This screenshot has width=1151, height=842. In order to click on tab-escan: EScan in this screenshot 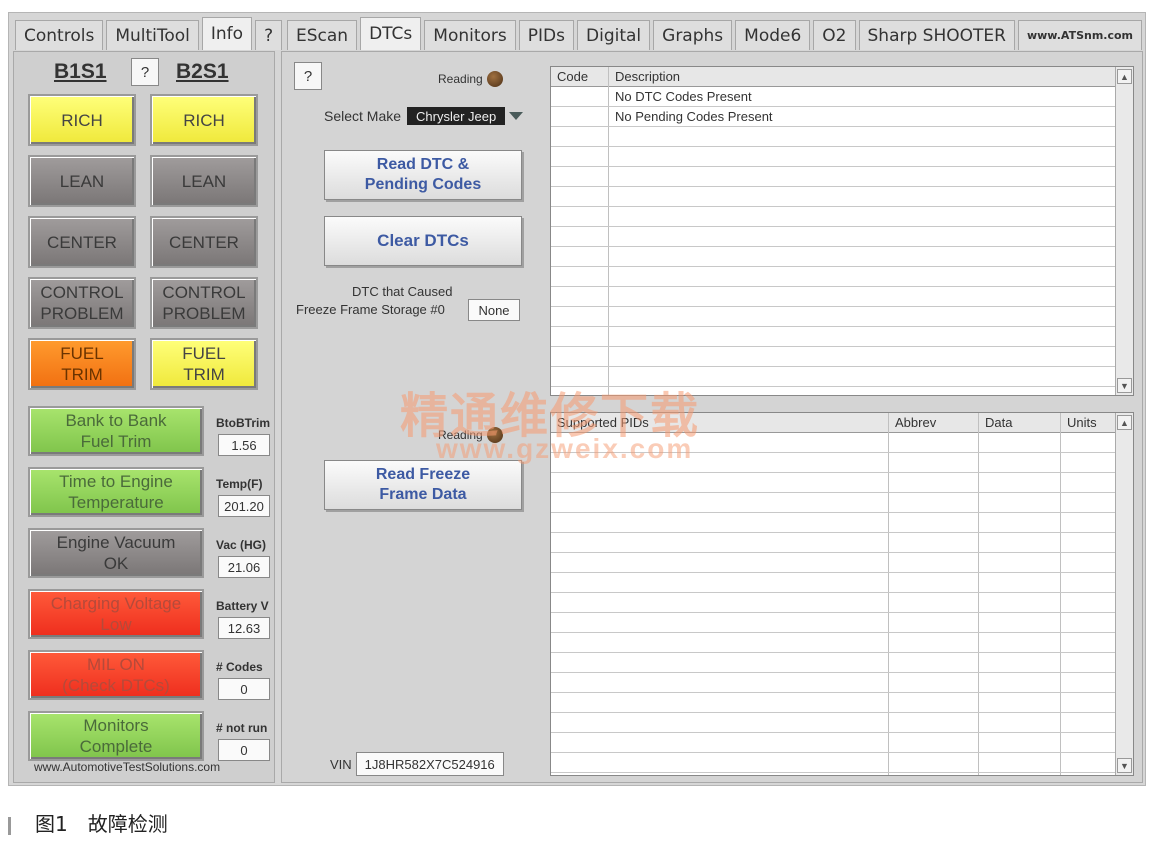, I will do `click(322, 35)`.